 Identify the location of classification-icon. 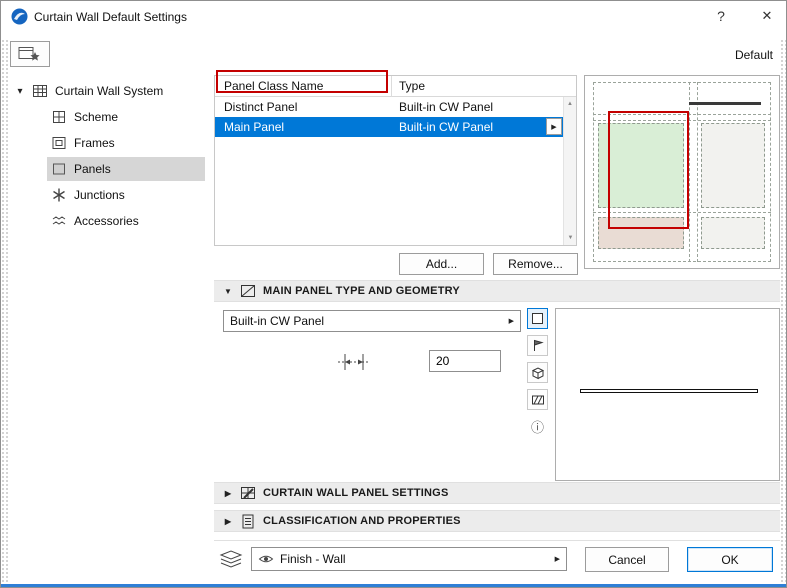
(248, 521).